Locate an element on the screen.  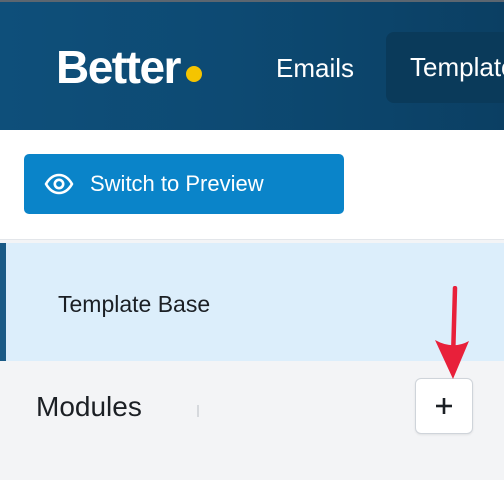
switch-to-preview-button: Switch to Preview is located at coordinates (184, 184).